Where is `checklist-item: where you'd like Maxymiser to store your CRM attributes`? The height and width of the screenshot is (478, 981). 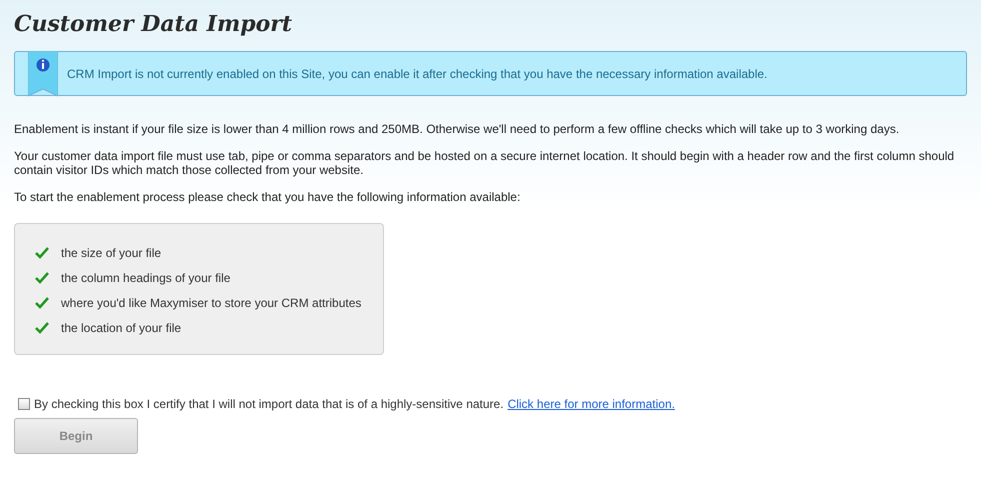
checklist-item: where you'd like Maxymiser to store your CRM attributes is located at coordinates (211, 303).